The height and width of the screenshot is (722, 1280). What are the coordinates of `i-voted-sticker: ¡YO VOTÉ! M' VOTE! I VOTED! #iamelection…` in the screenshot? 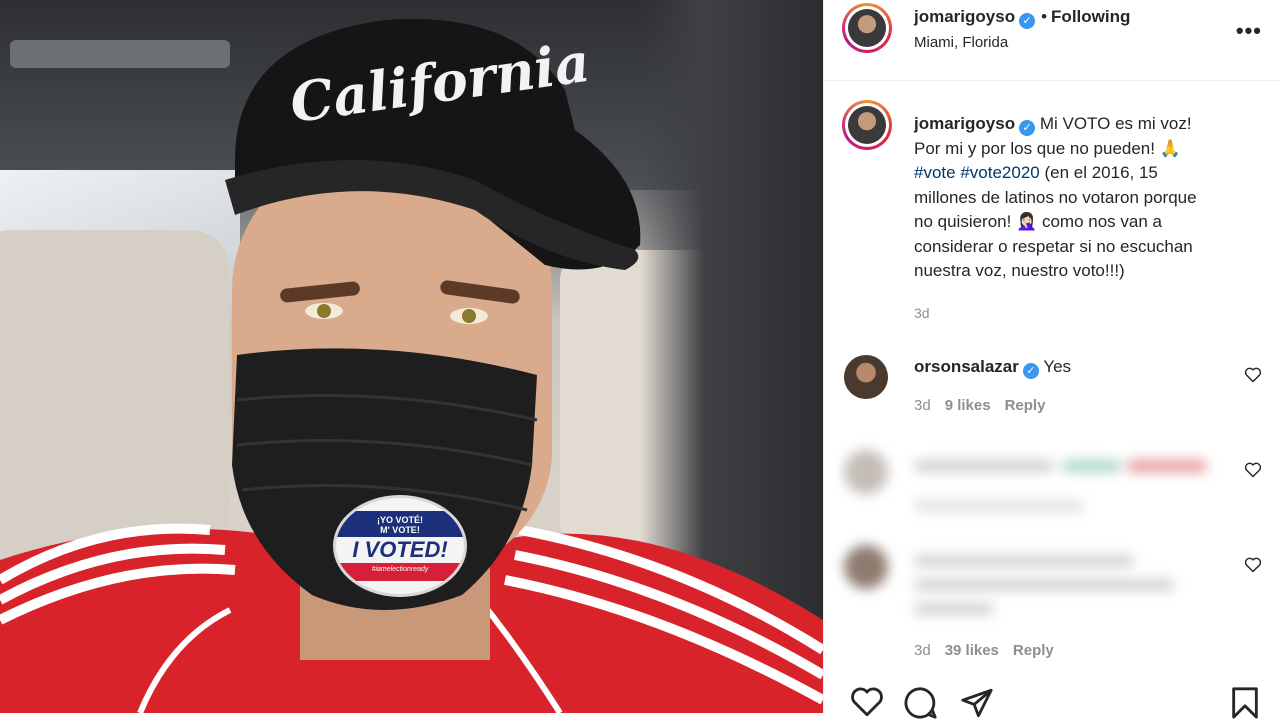 It's located at (400, 546).